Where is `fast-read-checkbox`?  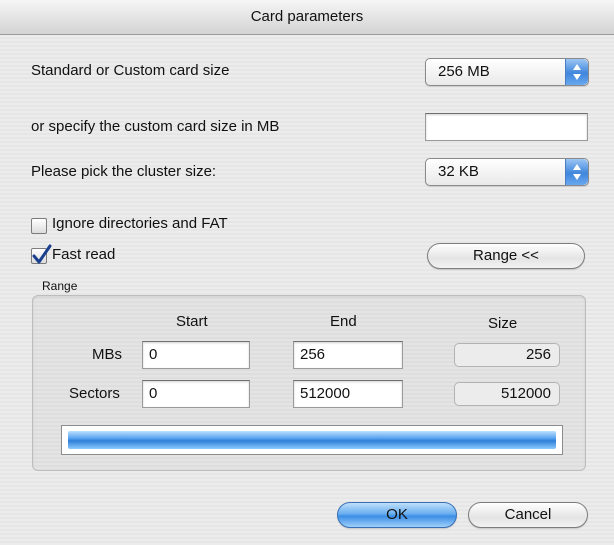
fast-read-checkbox is located at coordinates (41, 254).